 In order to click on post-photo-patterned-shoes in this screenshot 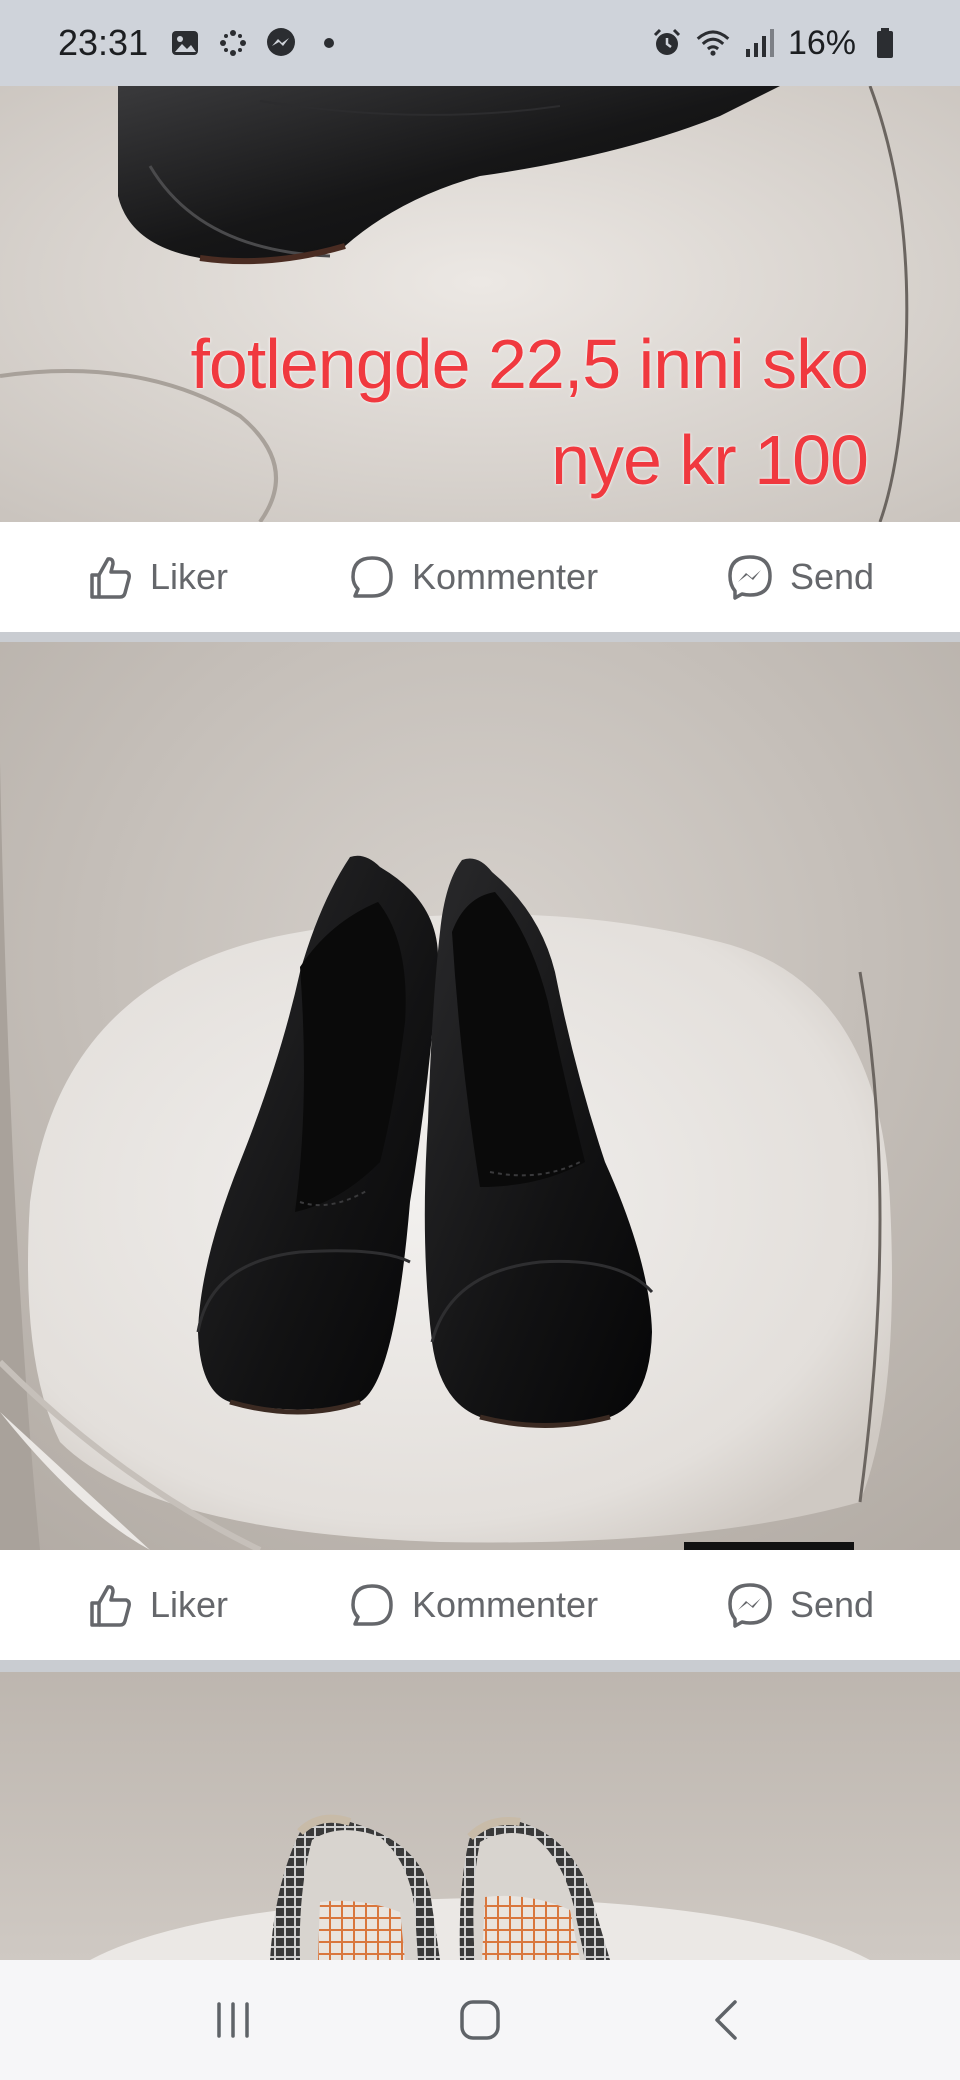, I will do `click(480, 1816)`.